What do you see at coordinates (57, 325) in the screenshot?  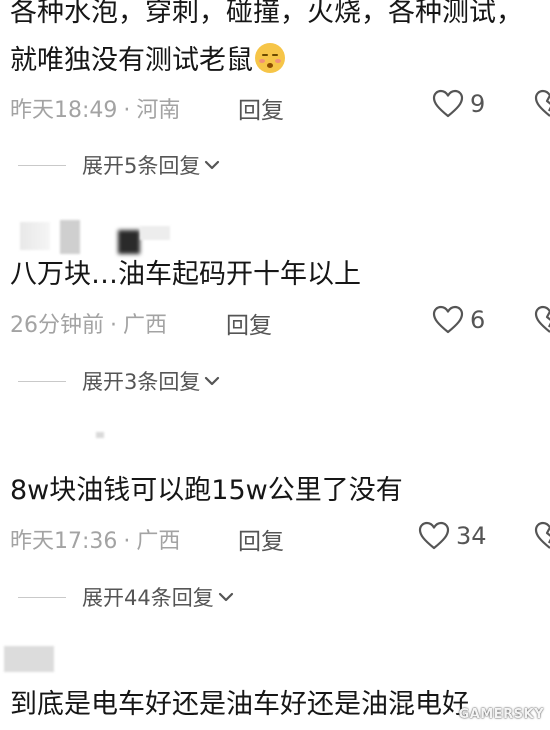 I see `comment-time: 26分钟前` at bounding box center [57, 325].